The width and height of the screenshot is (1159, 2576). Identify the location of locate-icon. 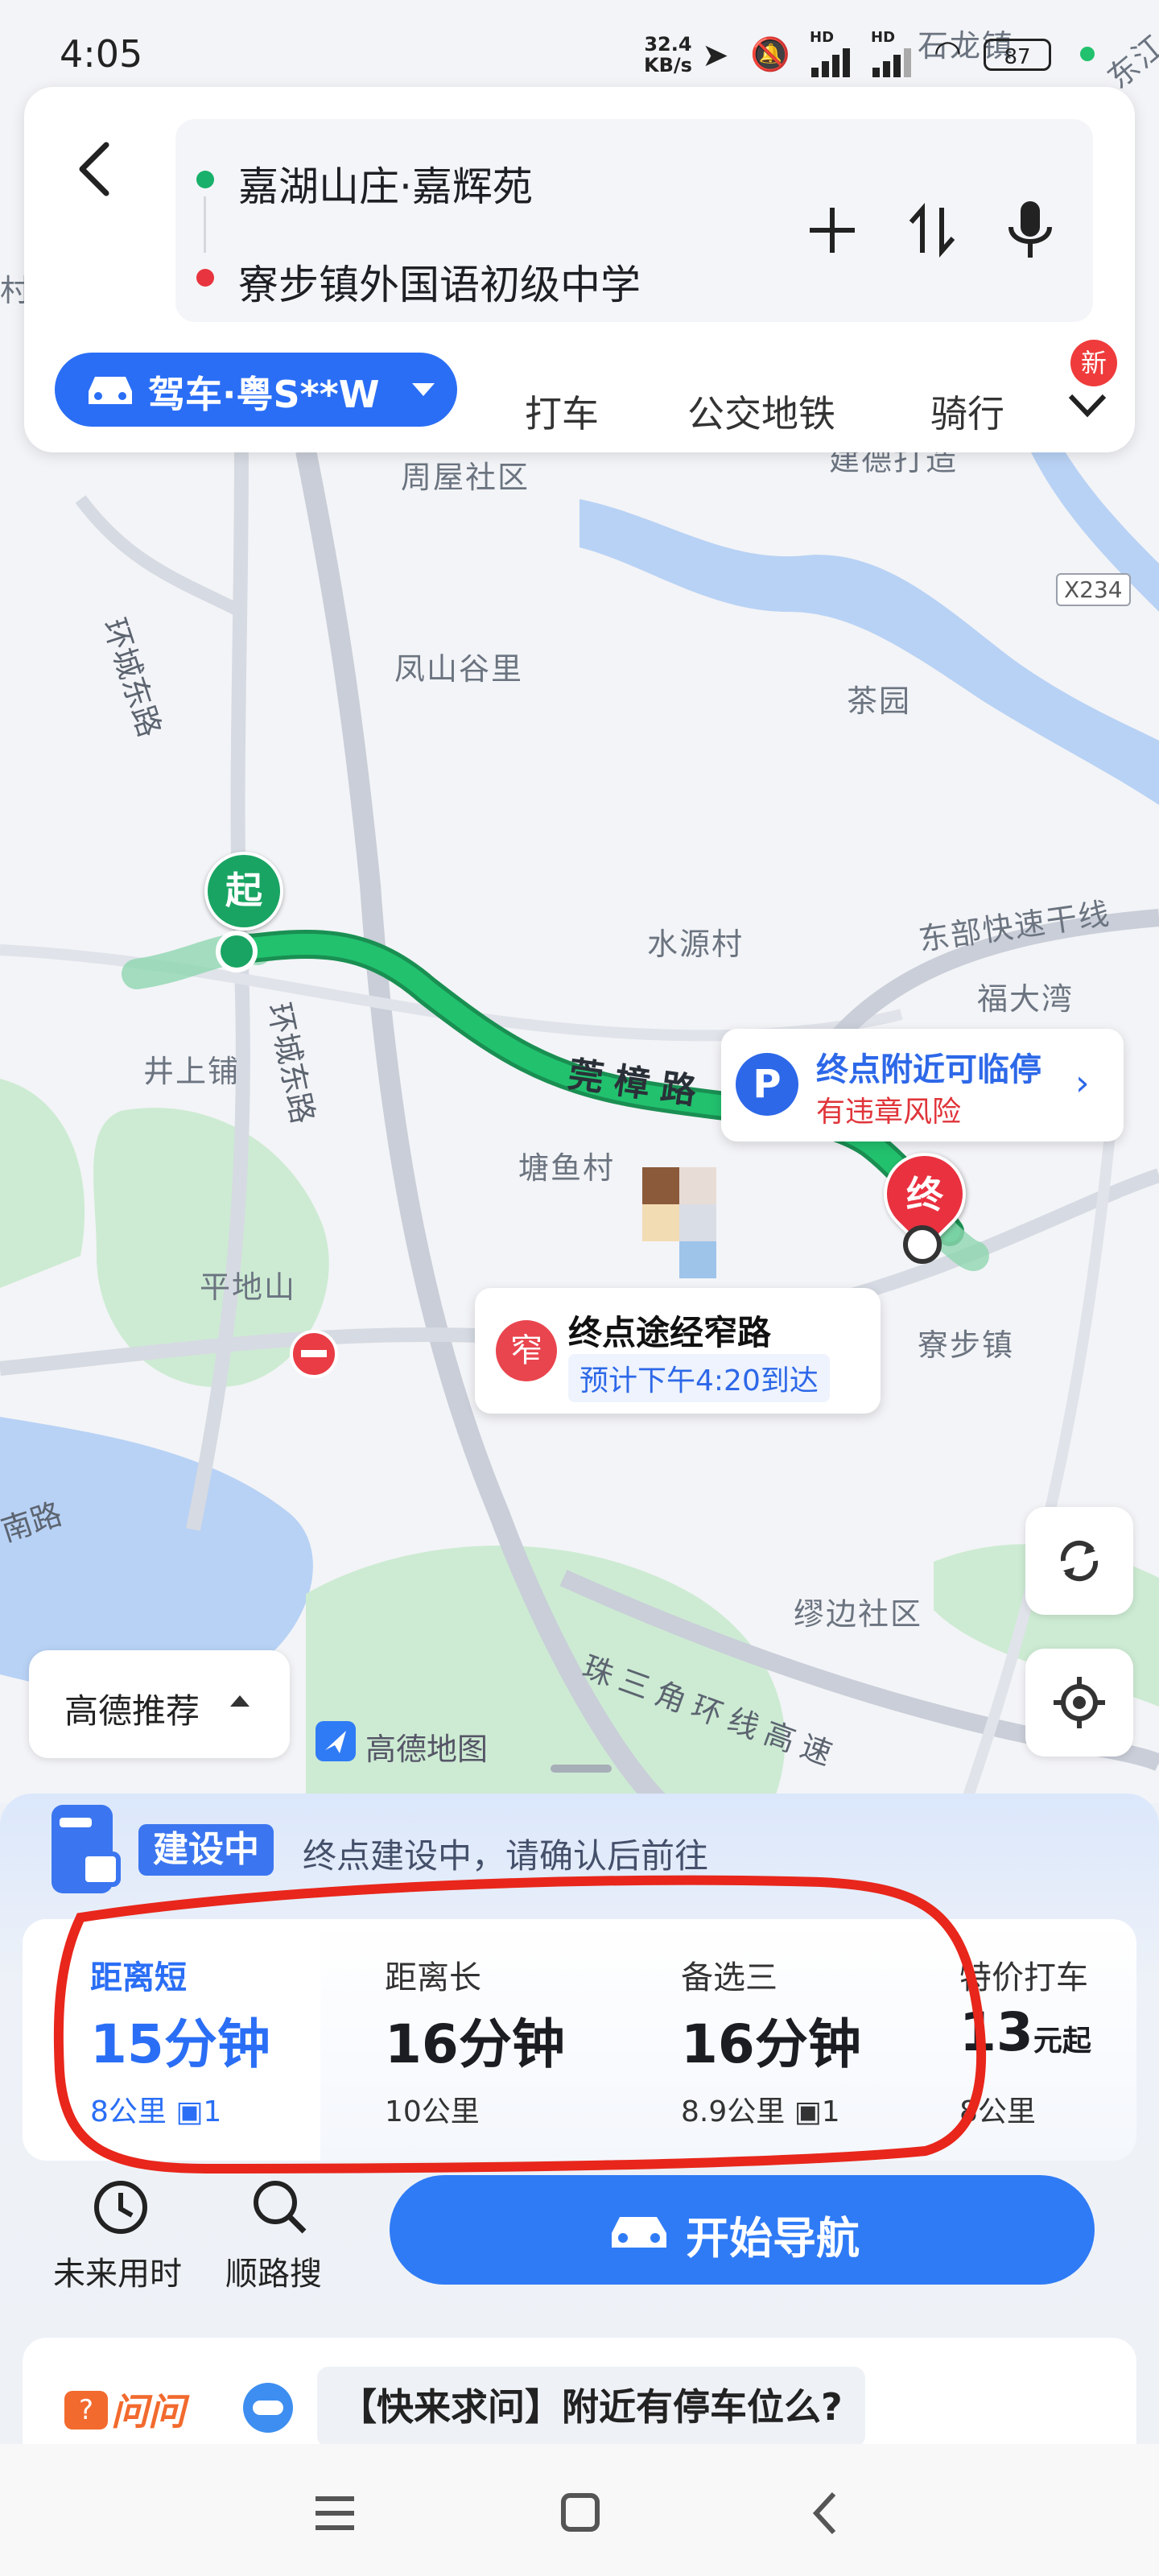
(1079, 1702).